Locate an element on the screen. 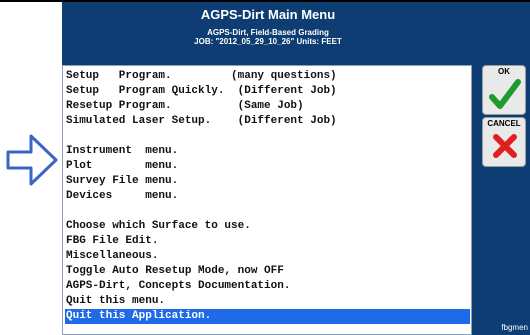 The image size is (530, 335). right-arrow-icon is located at coordinates (32, 160).